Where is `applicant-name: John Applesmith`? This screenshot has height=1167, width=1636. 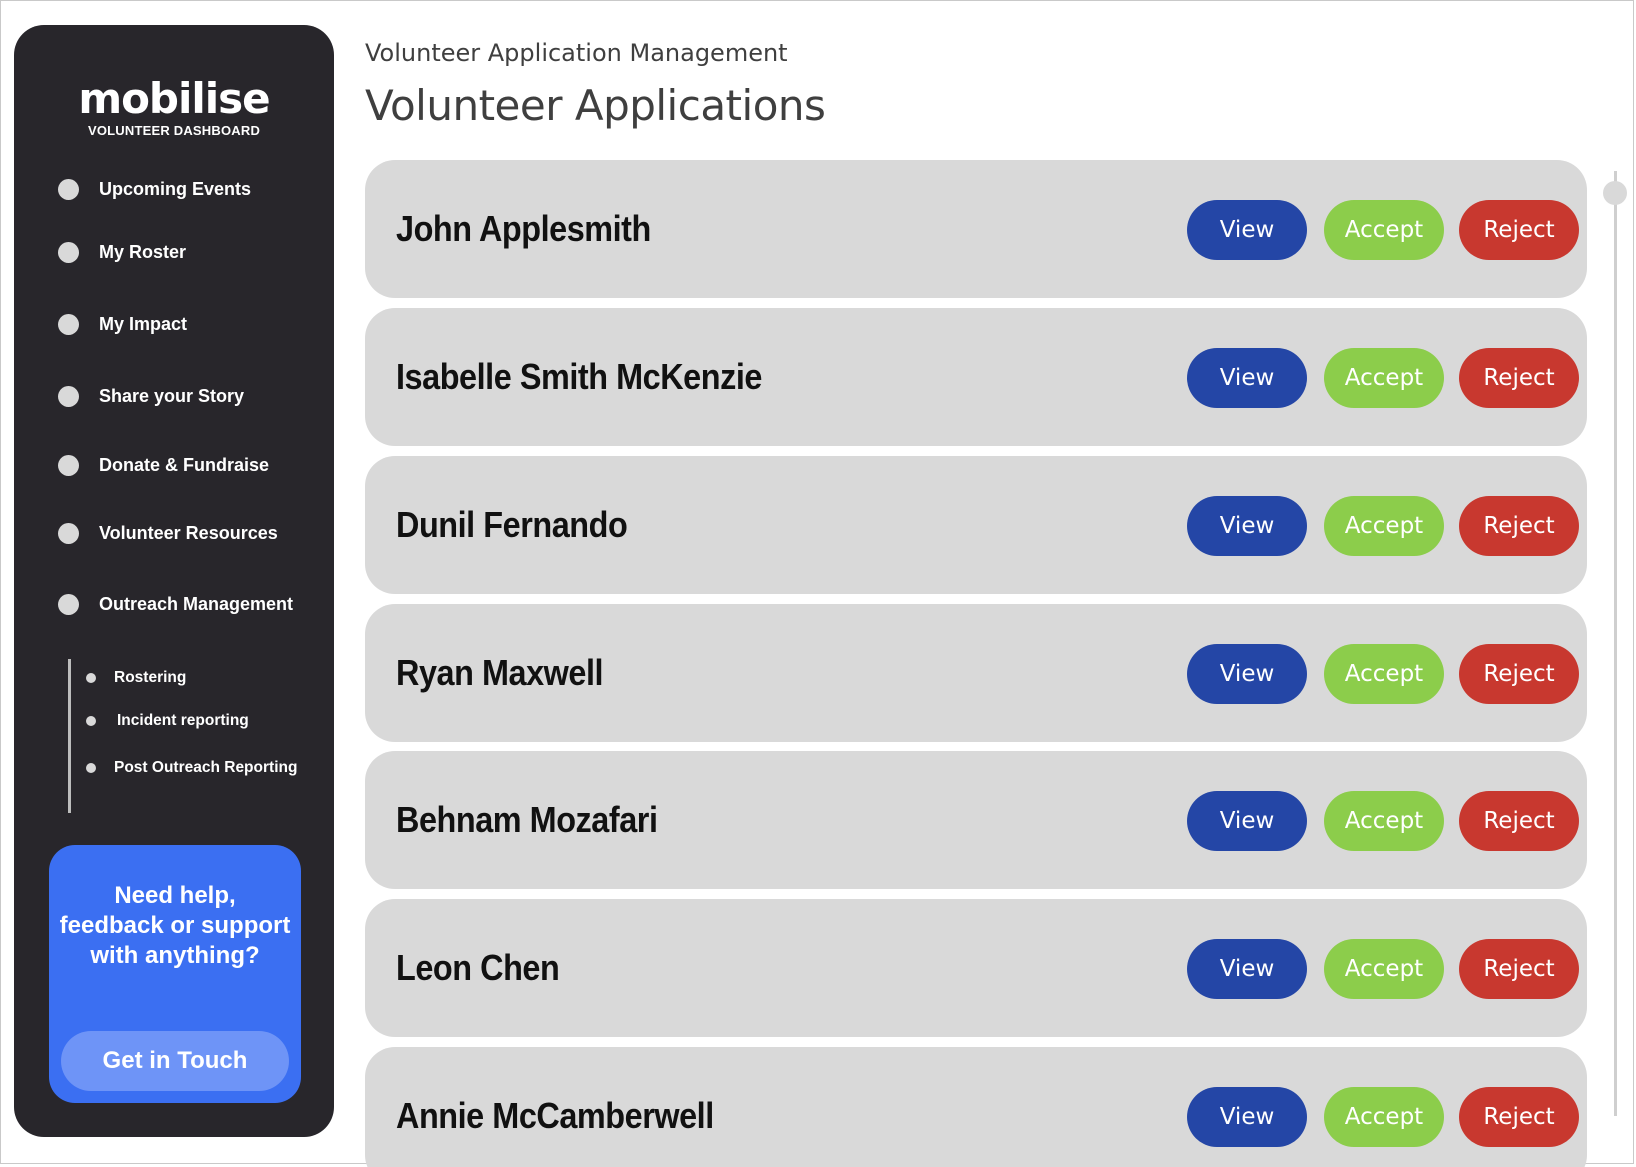 applicant-name: John Applesmith is located at coordinates (523, 228).